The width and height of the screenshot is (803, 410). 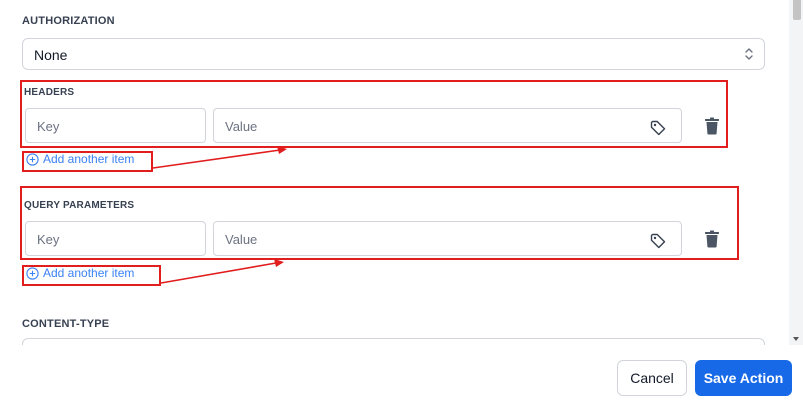 I want to click on query-key-input: Key, so click(x=115, y=238).